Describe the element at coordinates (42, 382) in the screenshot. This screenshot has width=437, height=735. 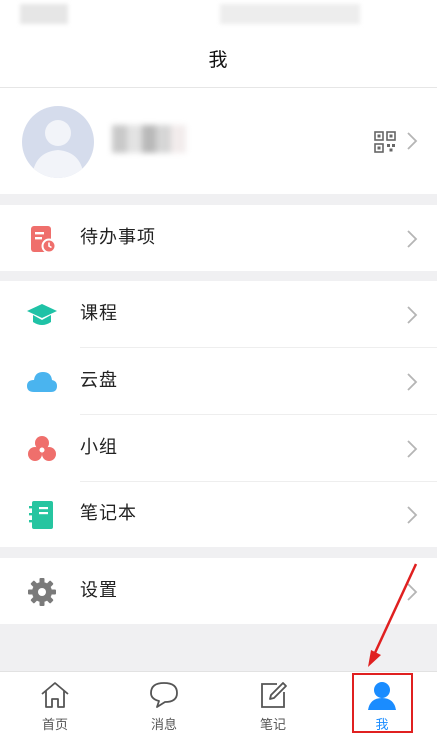
I see `cloud-icon` at that location.